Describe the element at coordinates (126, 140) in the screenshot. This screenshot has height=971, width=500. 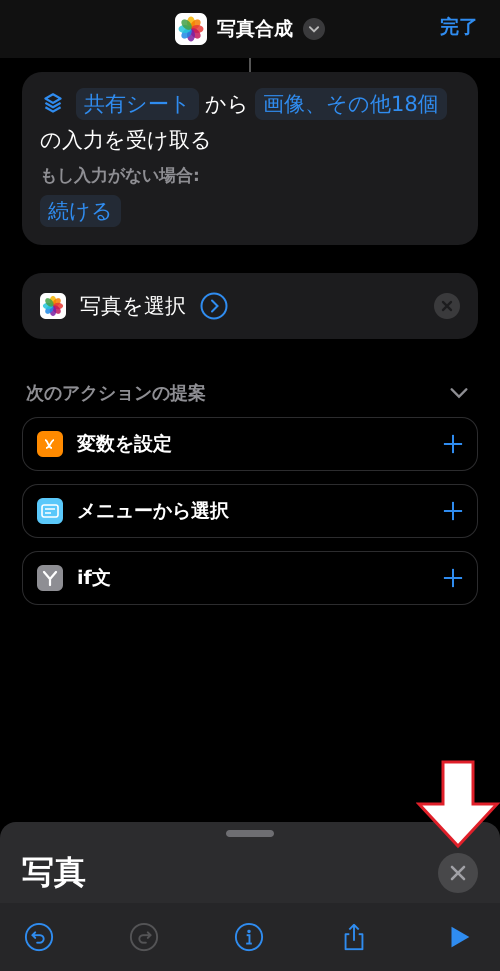
I see `action-text: の入力を受け取る` at that location.